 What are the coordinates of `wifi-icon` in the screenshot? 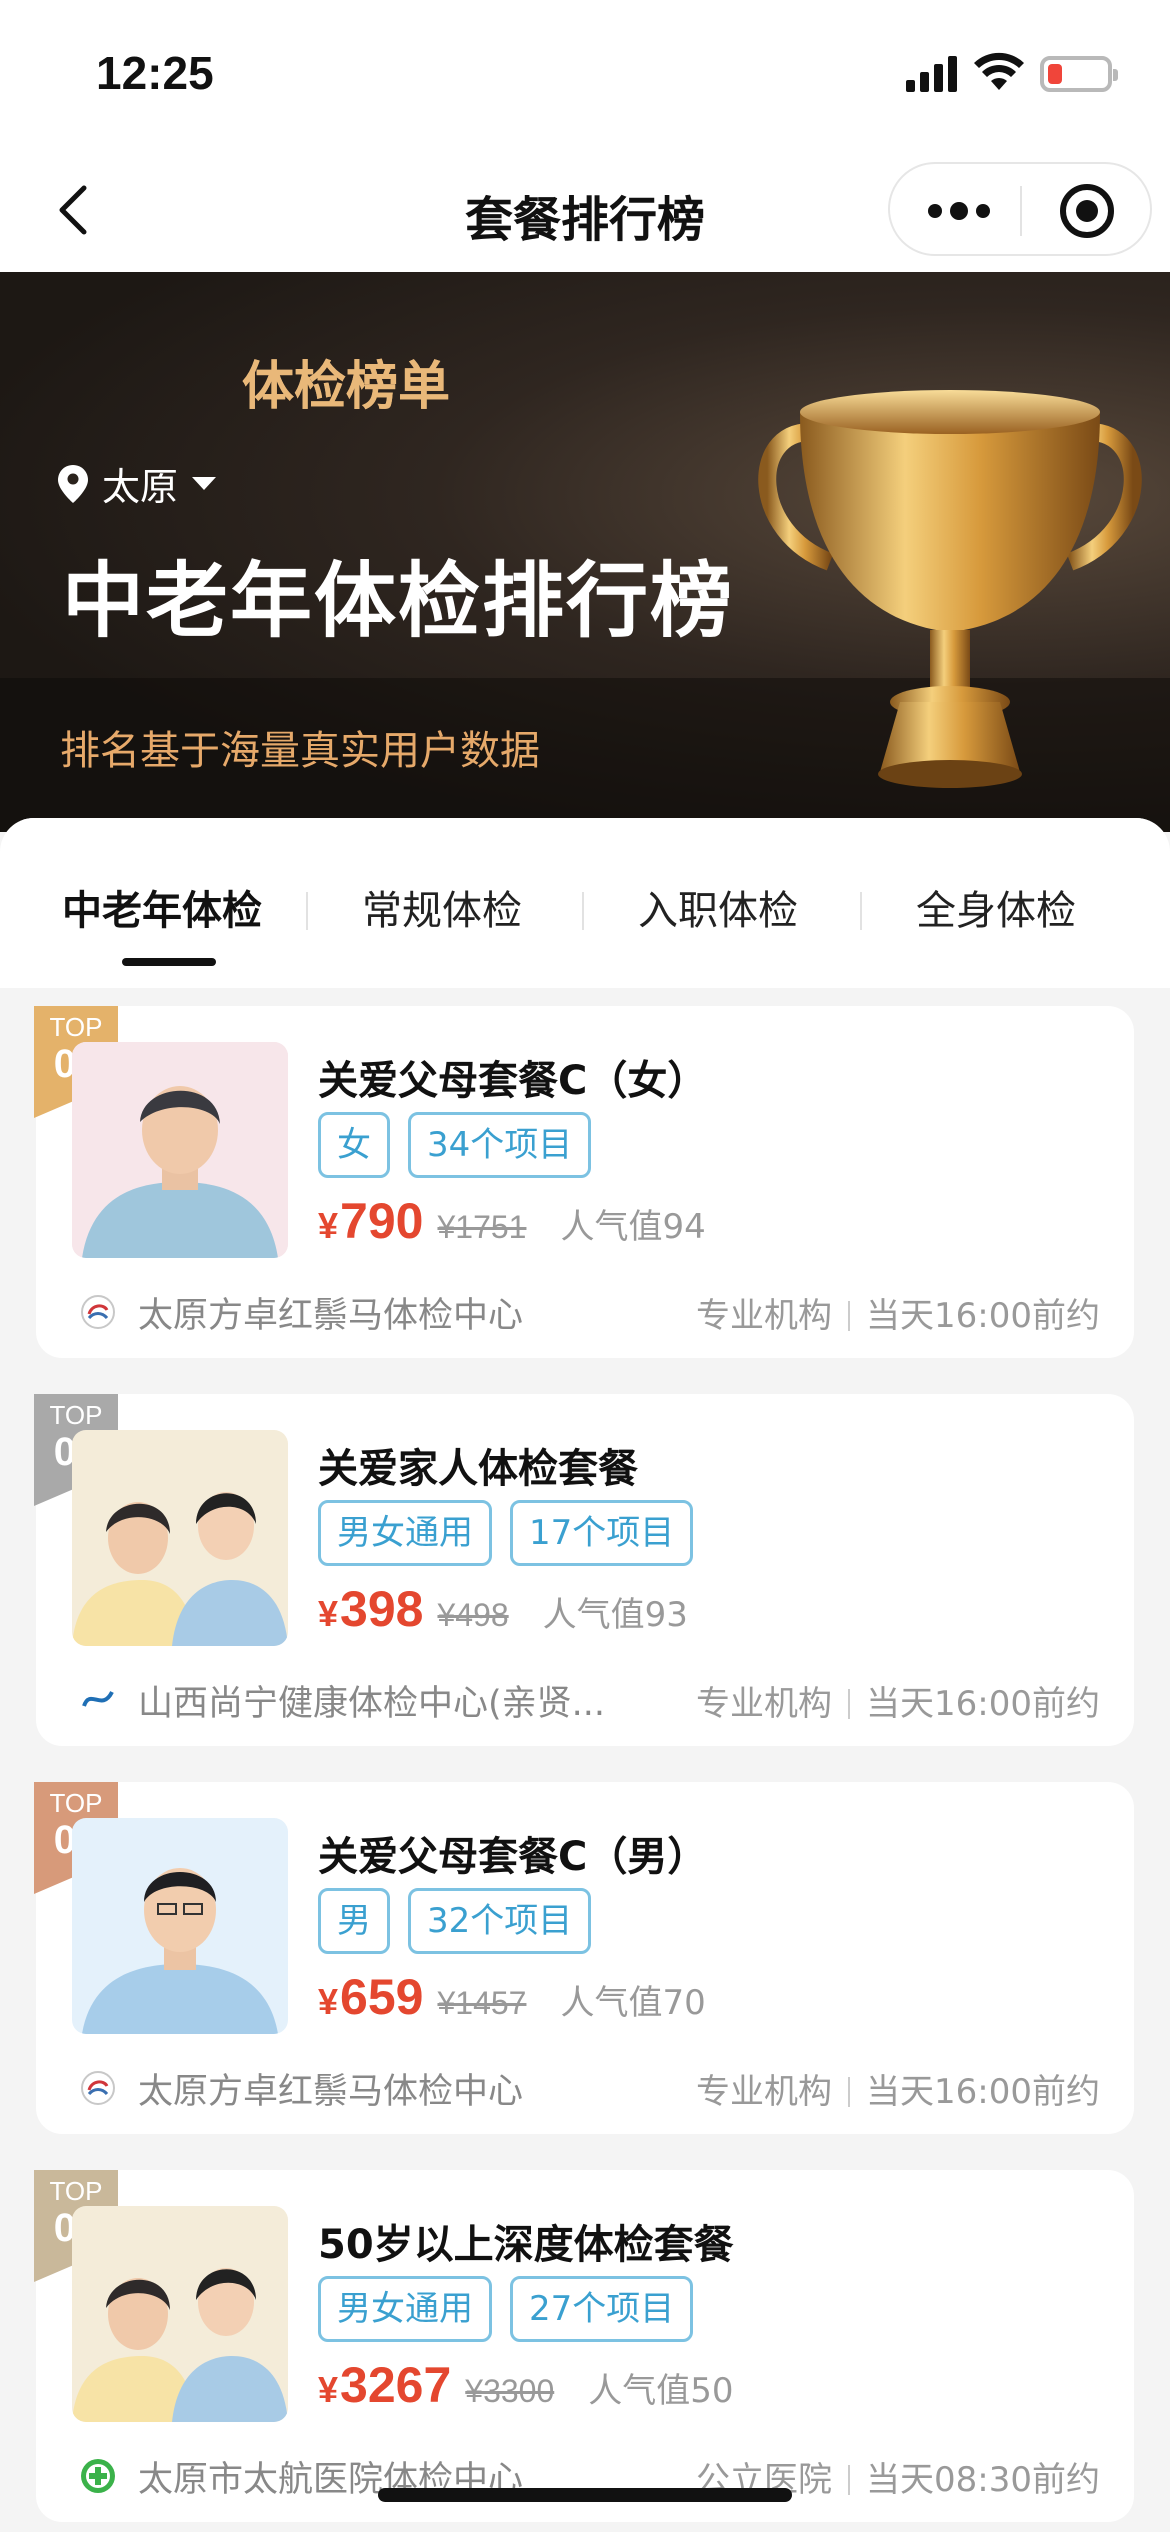 It's located at (999, 71).